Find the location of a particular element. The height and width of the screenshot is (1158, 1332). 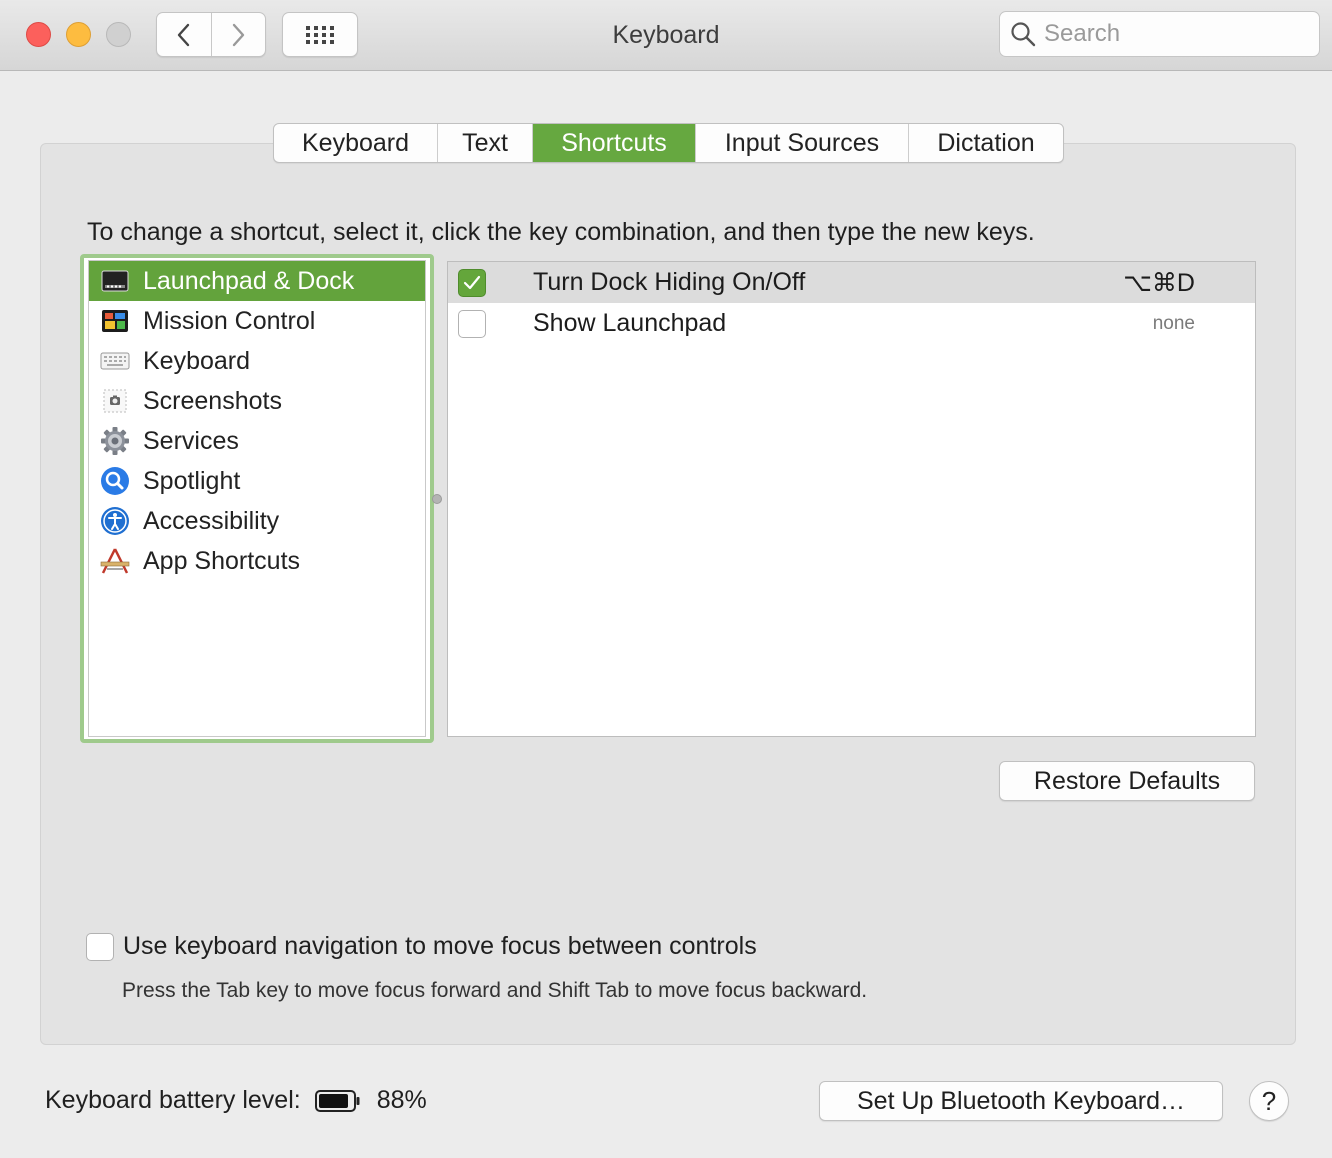

zoom-window-button is located at coordinates (118, 34).